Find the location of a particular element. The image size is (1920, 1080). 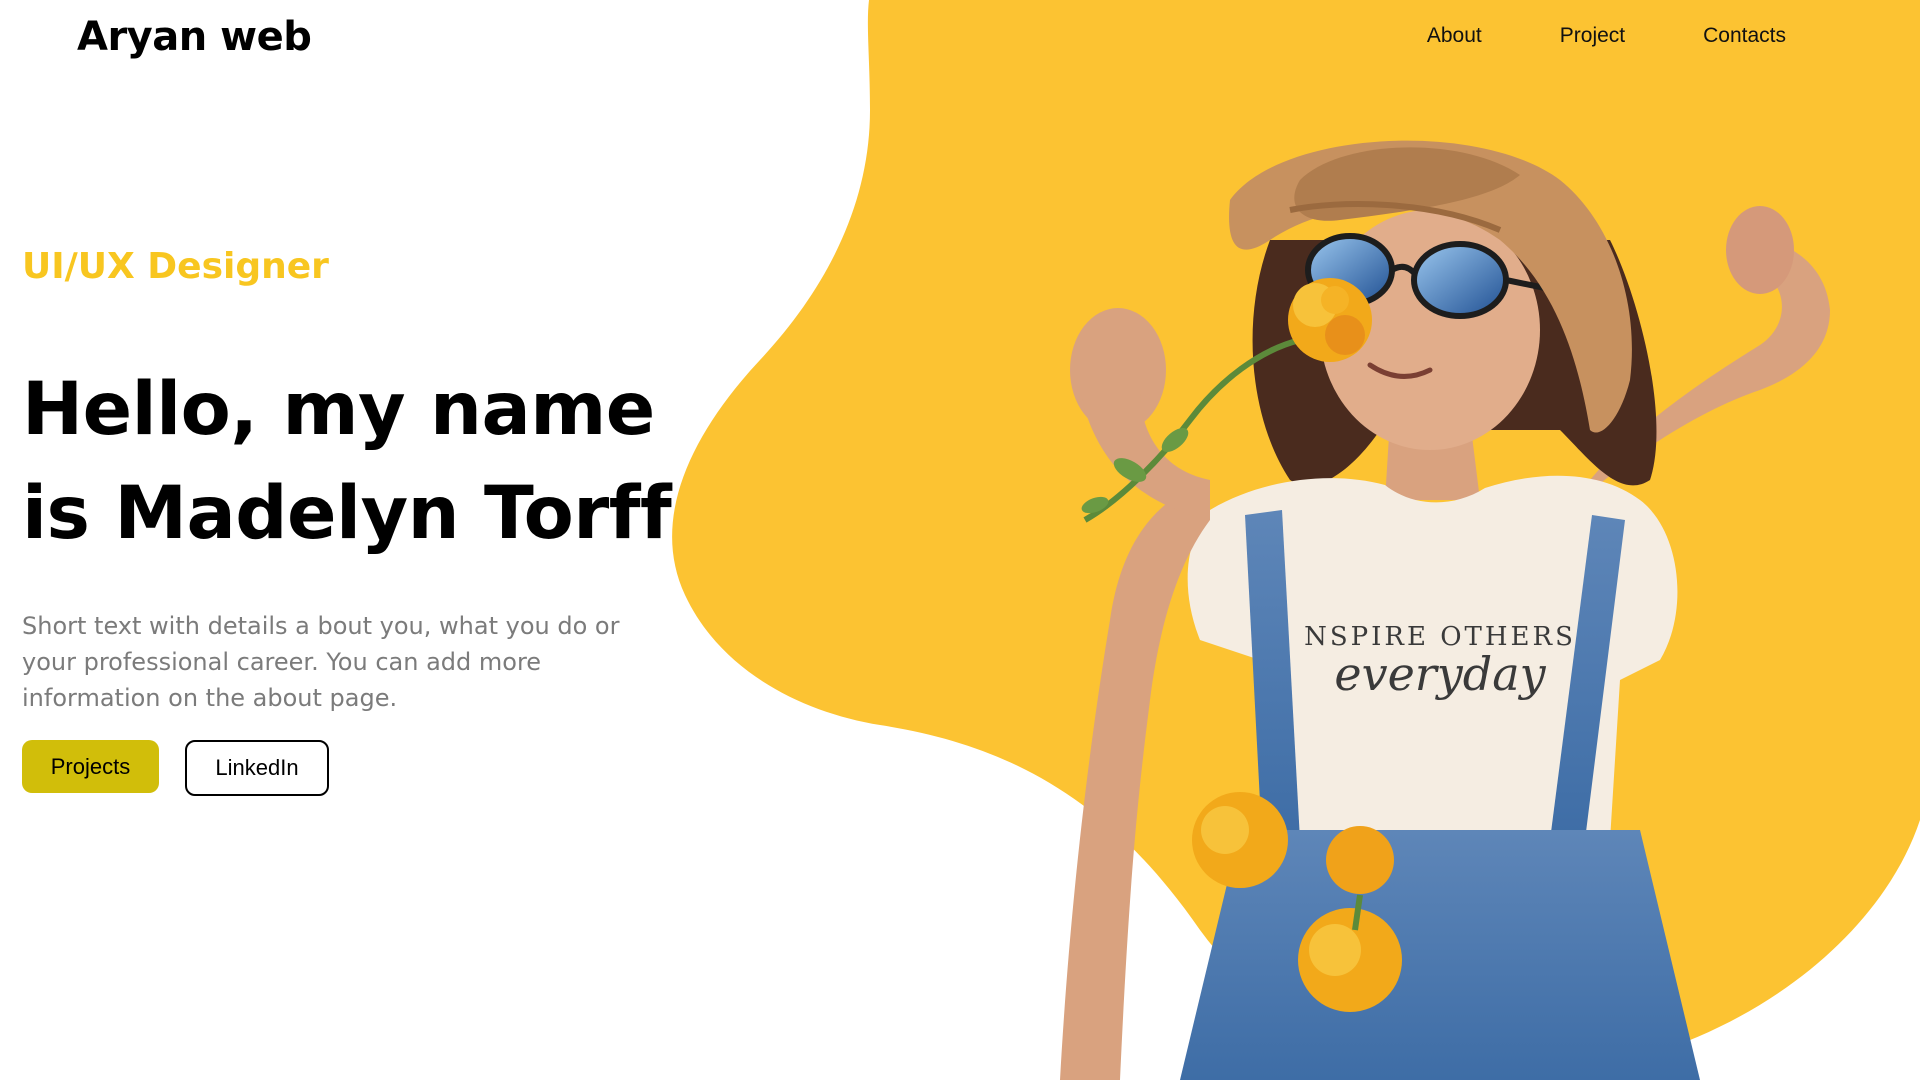

headline-line-1: Hello, my name is located at coordinates (338, 409).